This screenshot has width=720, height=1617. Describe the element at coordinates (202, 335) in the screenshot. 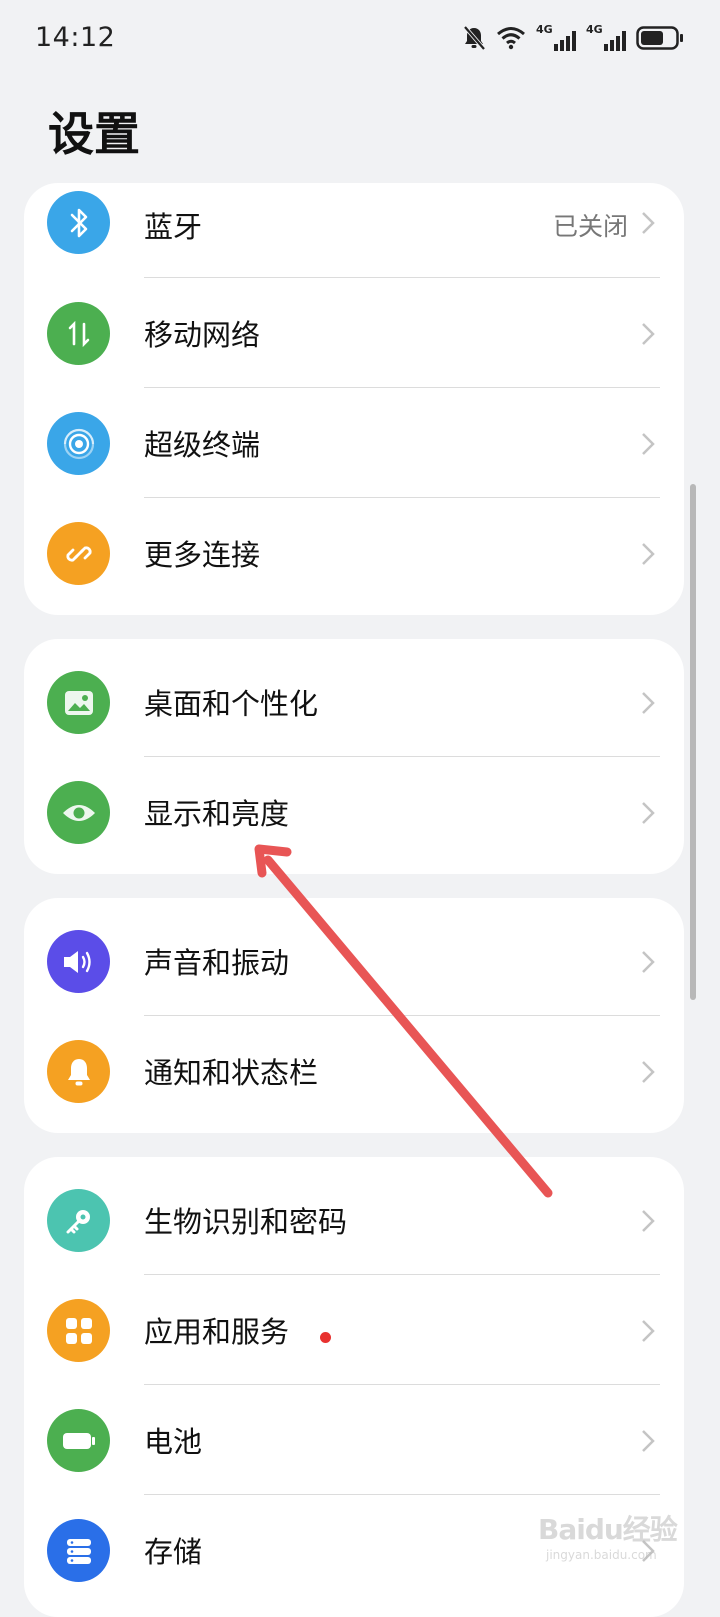

I see `settings-item-label: 移动网络` at that location.